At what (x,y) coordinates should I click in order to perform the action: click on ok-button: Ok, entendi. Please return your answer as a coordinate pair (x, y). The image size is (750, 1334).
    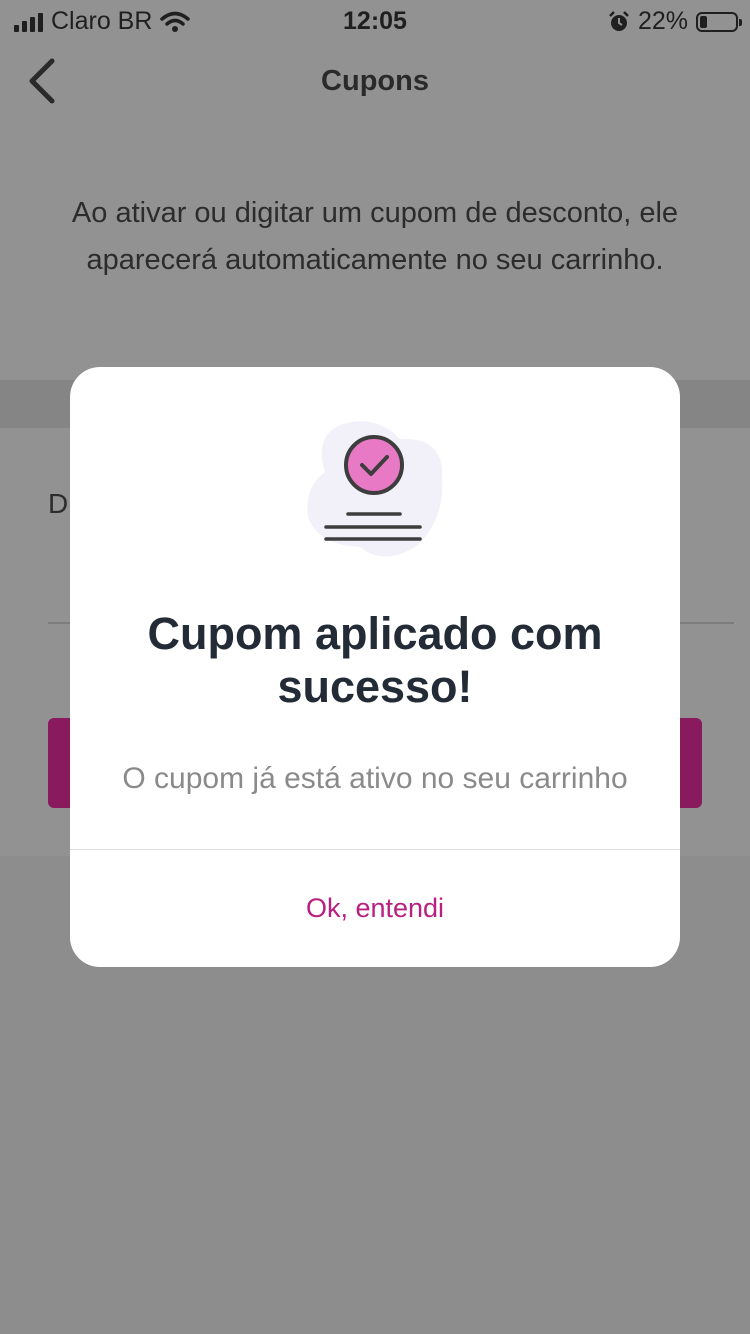
    Looking at the image, I should click on (375, 908).